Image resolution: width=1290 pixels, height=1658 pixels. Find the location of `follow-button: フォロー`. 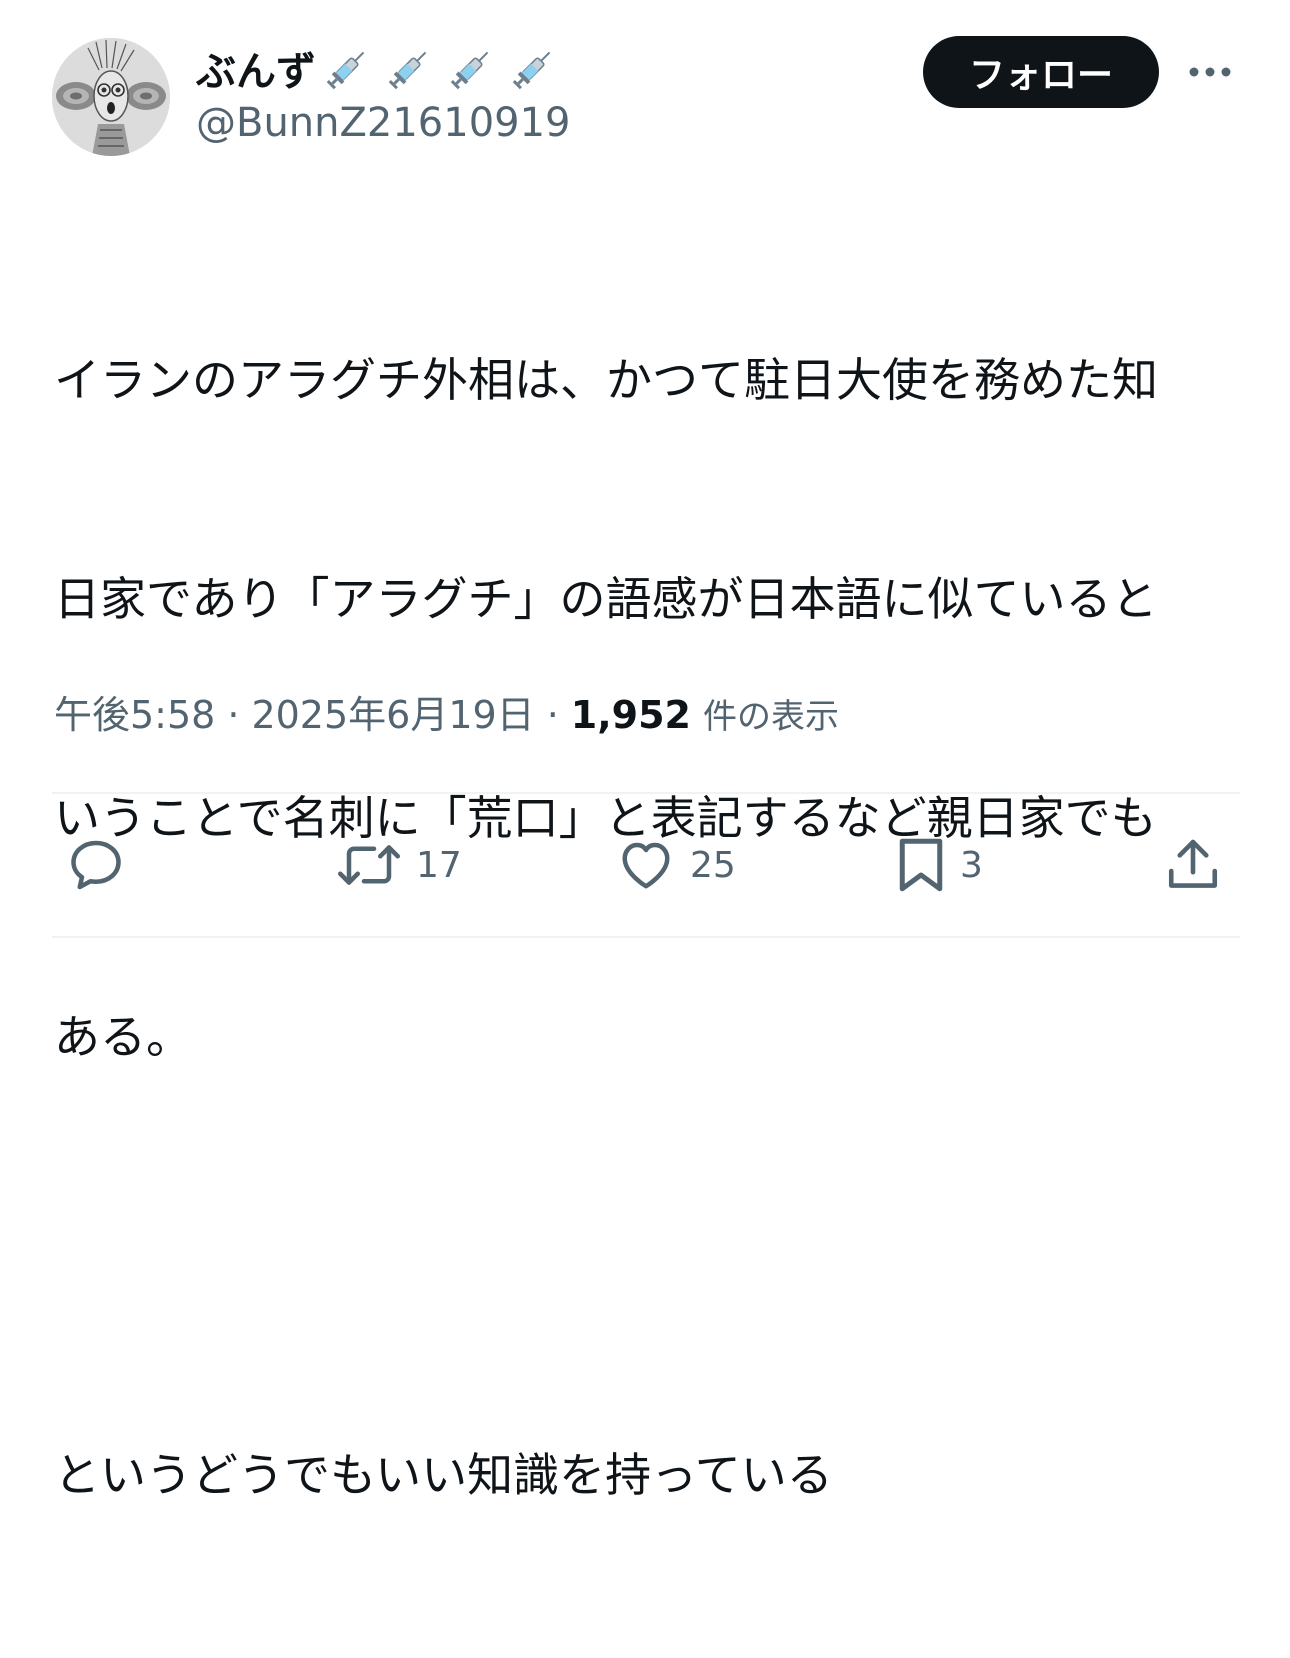

follow-button: フォロー is located at coordinates (1041, 72).